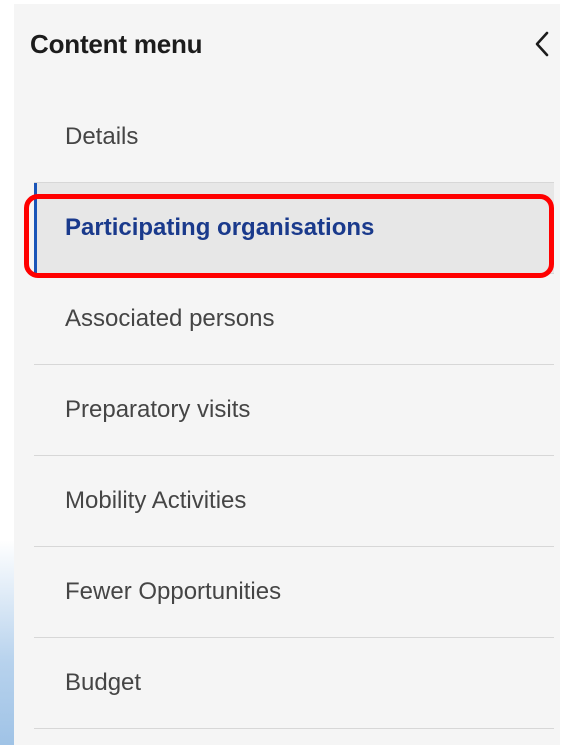 The width and height of the screenshot is (562, 745). I want to click on menu-item-details: Details, so click(294, 137).